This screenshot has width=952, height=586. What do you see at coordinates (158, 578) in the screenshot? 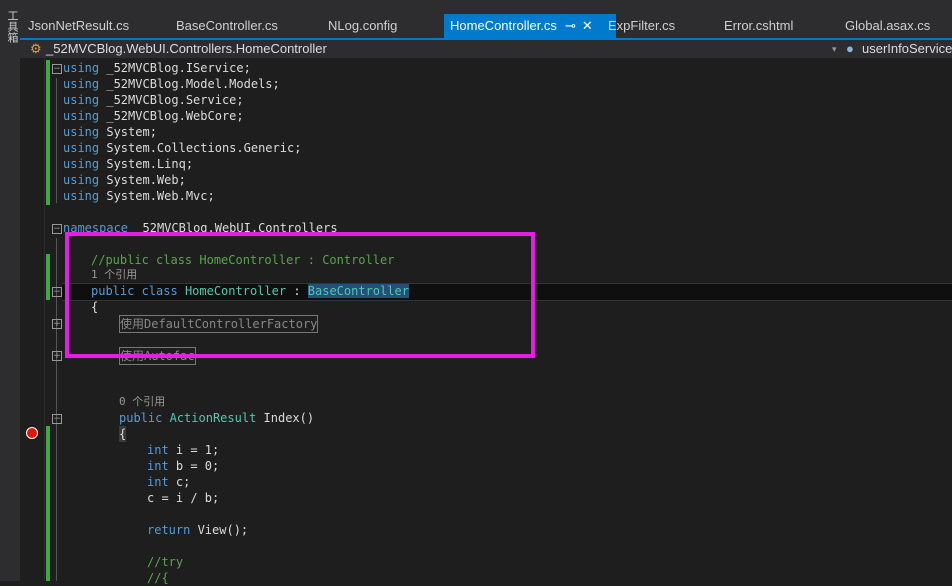
I see `comment-line: //{` at bounding box center [158, 578].